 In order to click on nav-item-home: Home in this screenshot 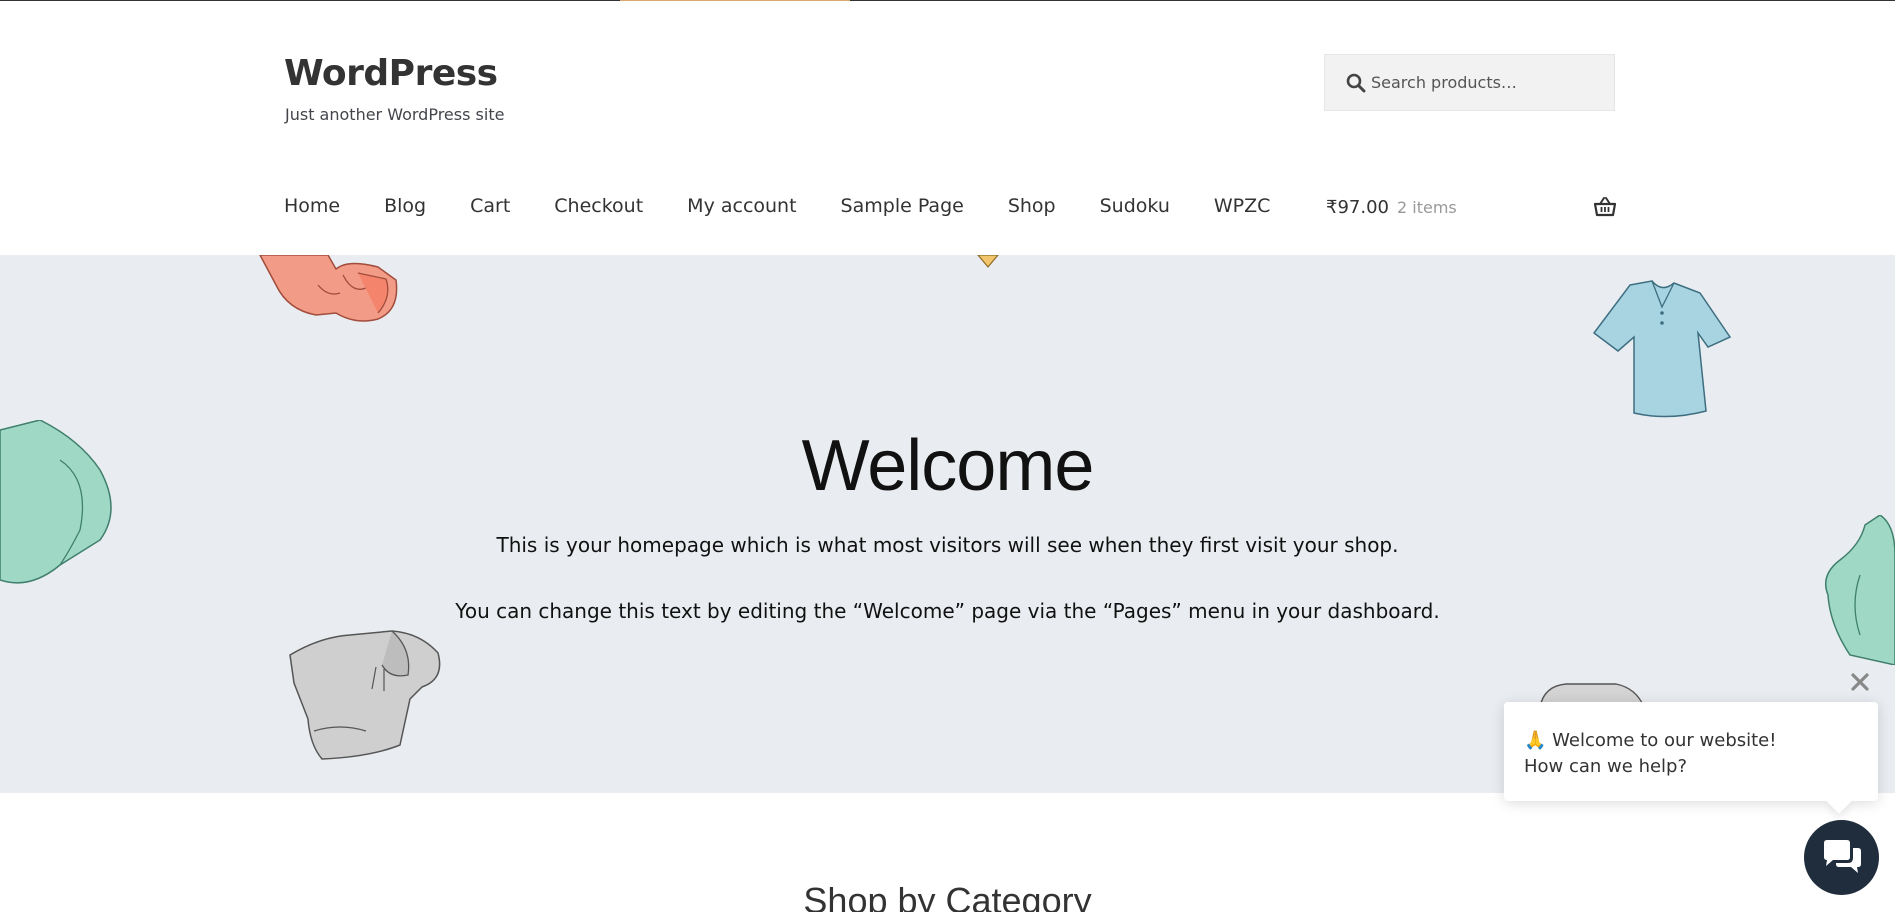, I will do `click(312, 208)`.